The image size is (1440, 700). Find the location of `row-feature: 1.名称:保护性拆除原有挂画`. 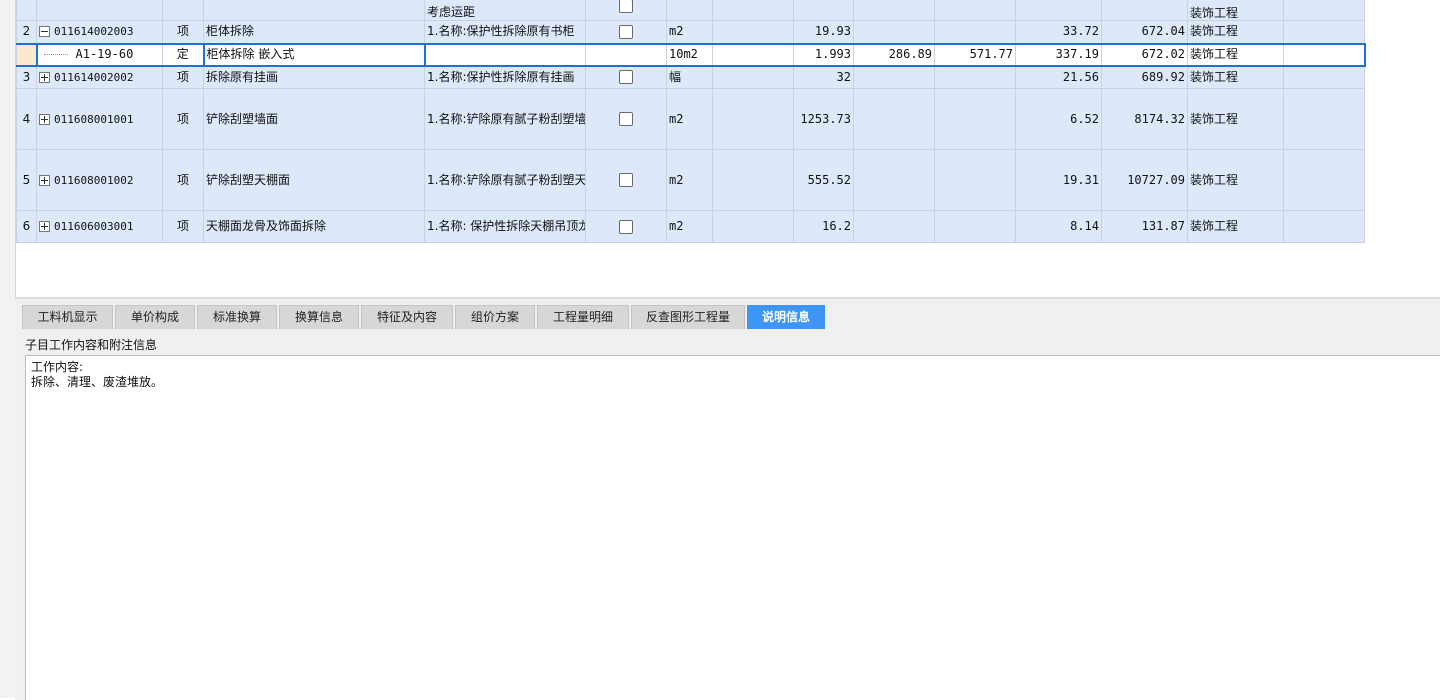

row-feature: 1.名称:保护性拆除原有挂画 is located at coordinates (505, 77).